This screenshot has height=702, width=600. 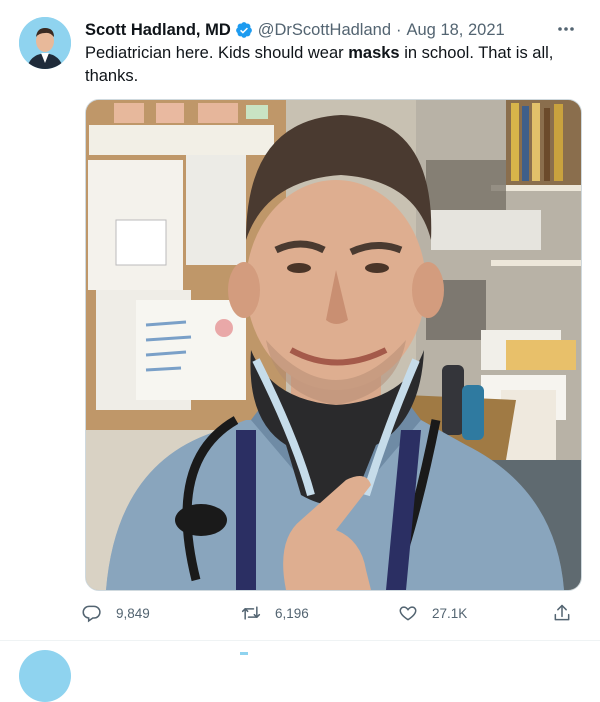 What do you see at coordinates (133, 613) in the screenshot?
I see `reply-count: 9,849` at bounding box center [133, 613].